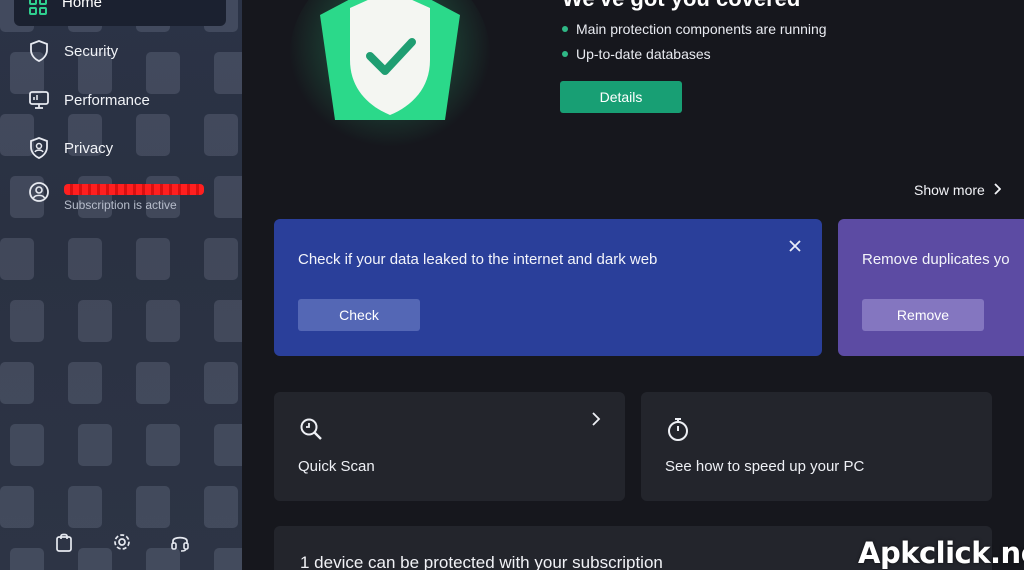  Describe the element at coordinates (134, 189) in the screenshot. I see `redacted-account-name` at that location.